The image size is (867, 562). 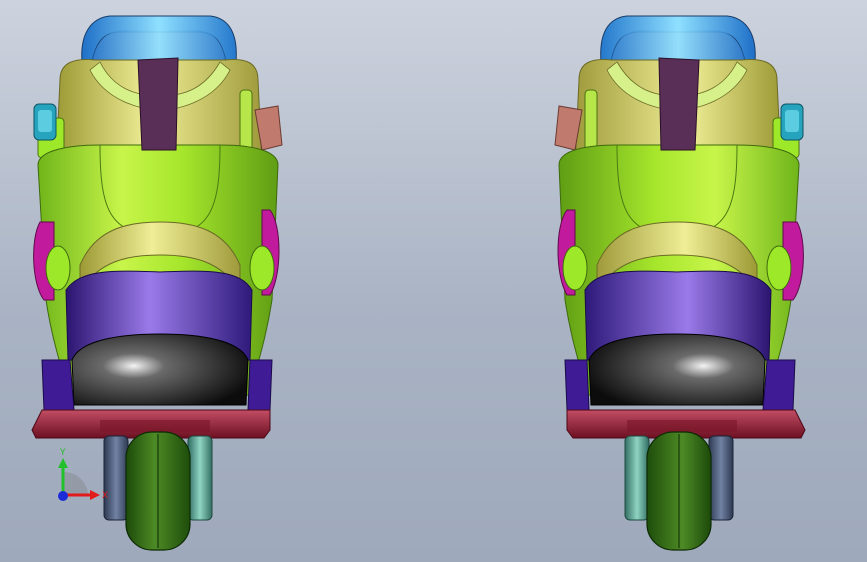 I want to click on triad-x-label: X, so click(x=105, y=496).